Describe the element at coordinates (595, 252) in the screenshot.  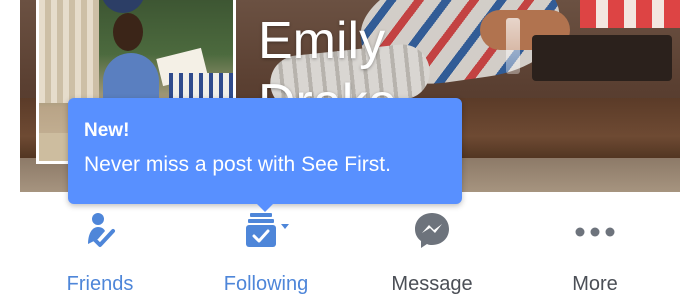
I see `more-button: More` at that location.